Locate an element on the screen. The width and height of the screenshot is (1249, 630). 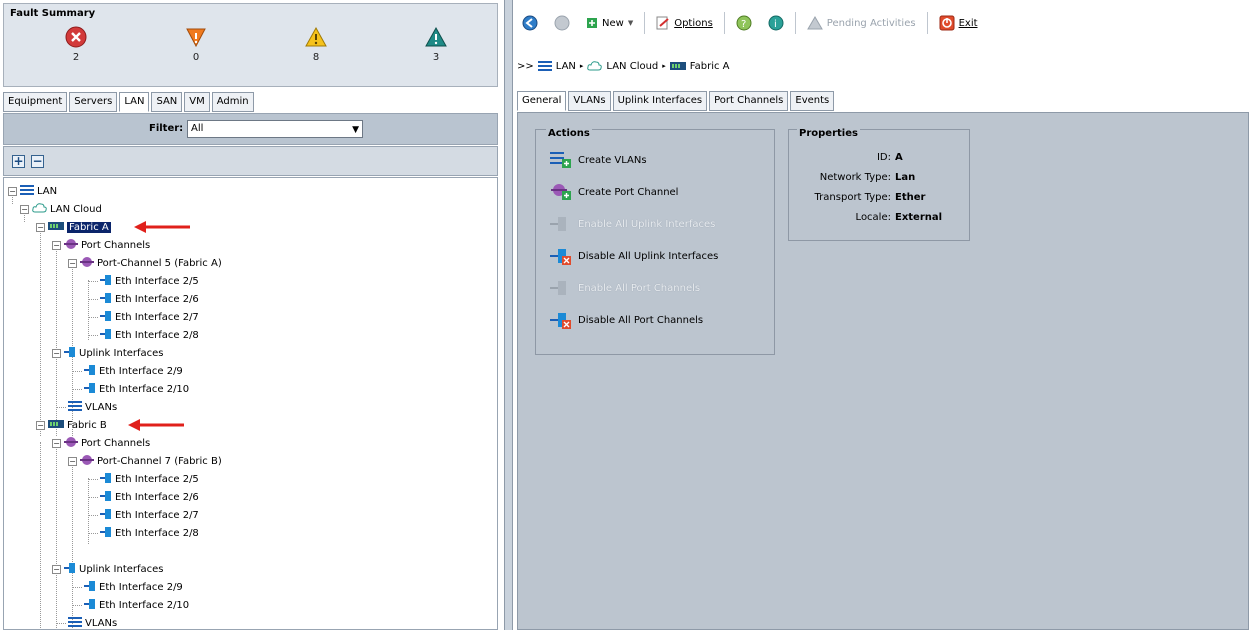
tree-node-eth-2-5: Eth Interface 2/5 is located at coordinates (143, 281).